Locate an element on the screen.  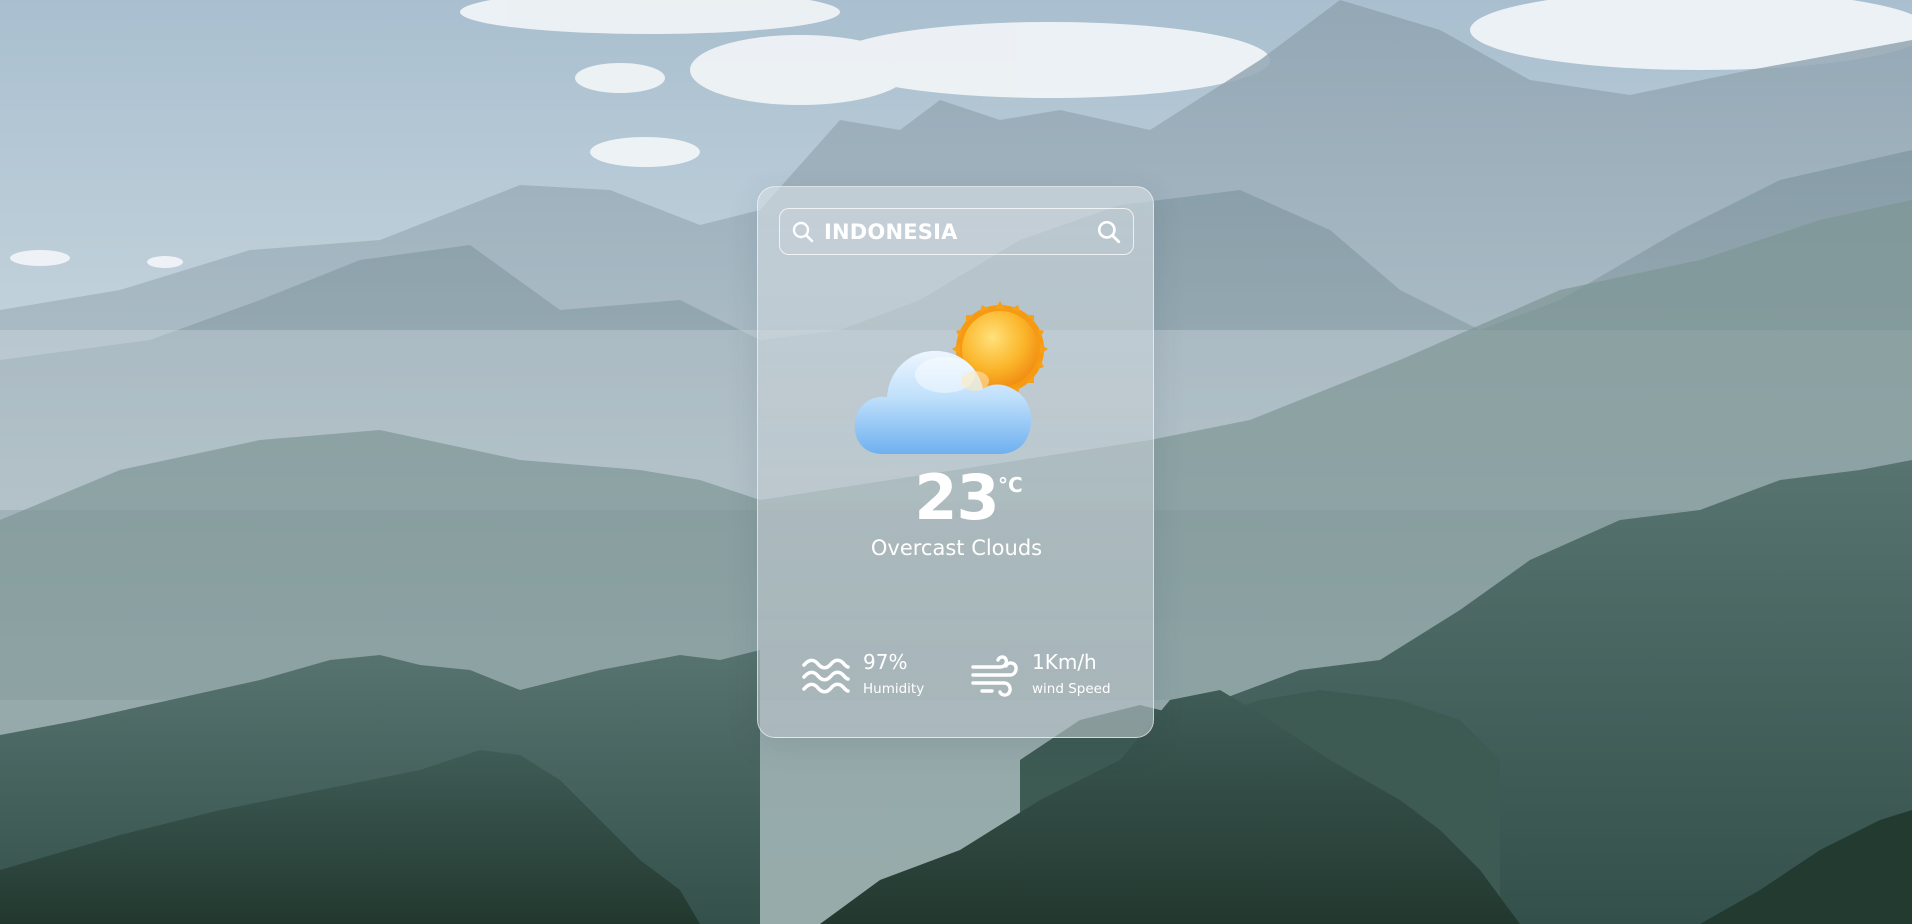
search-button is located at coordinates (1109, 232).